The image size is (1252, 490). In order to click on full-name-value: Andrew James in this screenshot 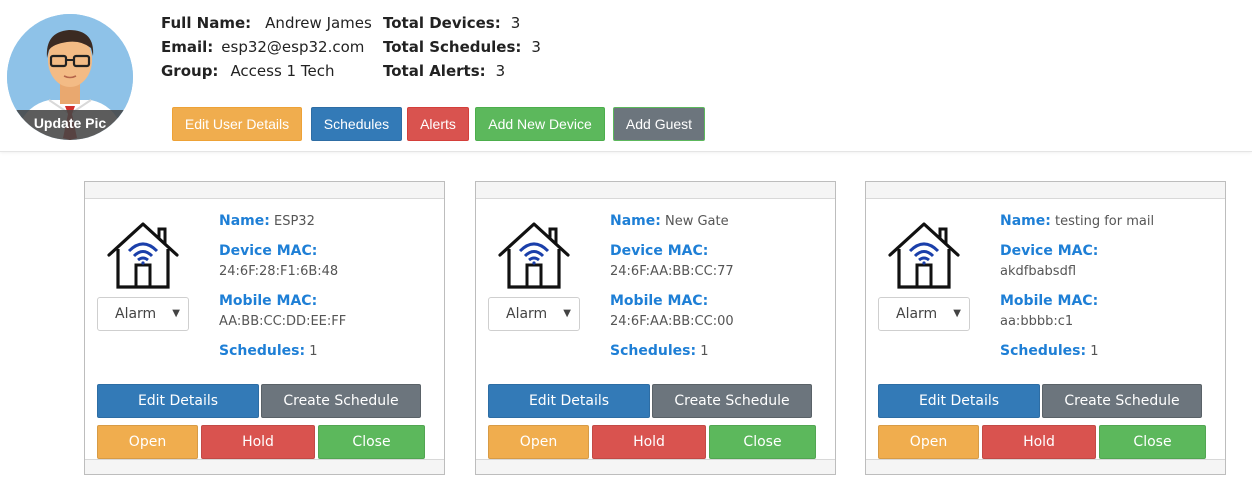, I will do `click(318, 23)`.